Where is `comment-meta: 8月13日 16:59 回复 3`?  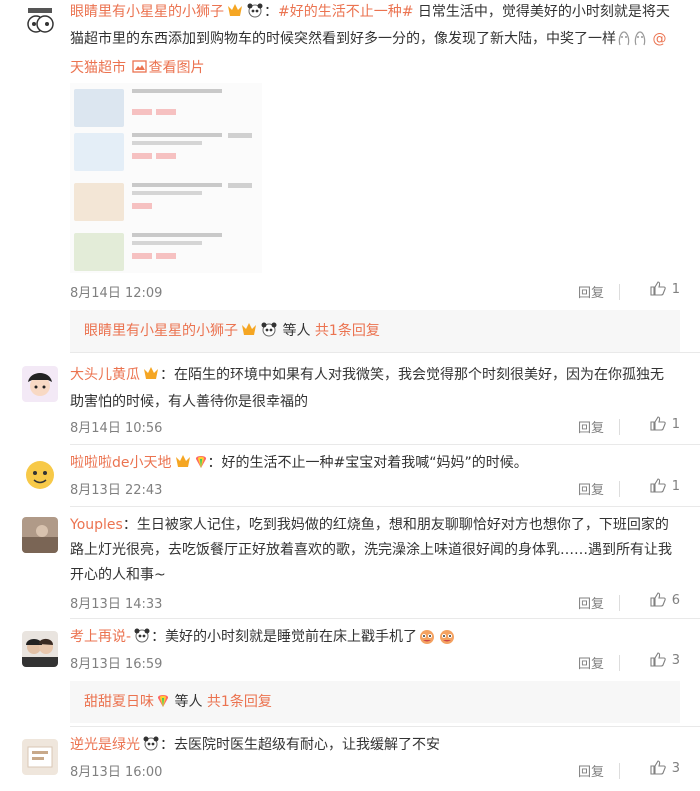 comment-meta: 8月13日 16:59 回复 3 is located at coordinates (375, 662).